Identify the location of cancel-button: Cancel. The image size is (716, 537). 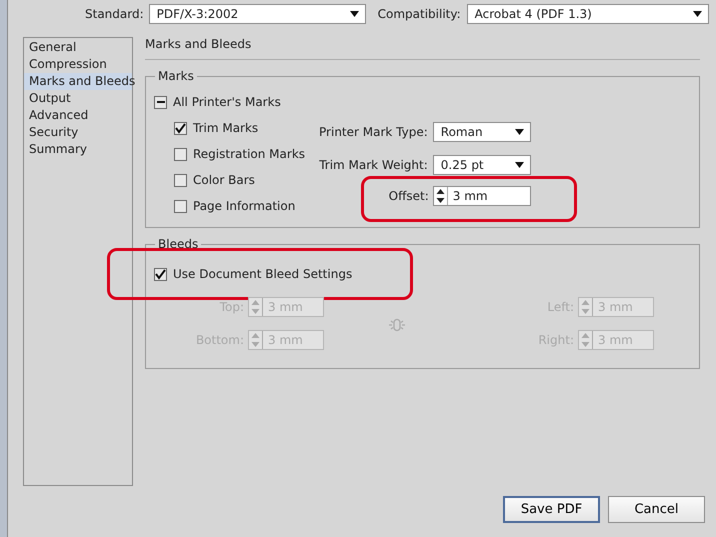
(656, 509).